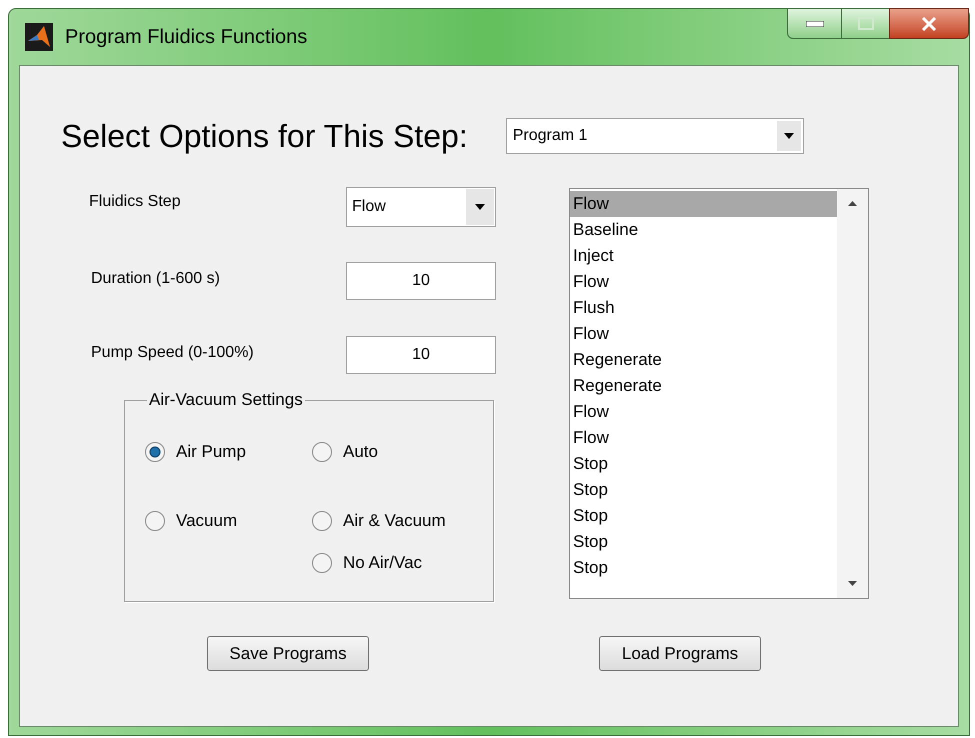 The image size is (975, 738). Describe the element at coordinates (703, 256) in the screenshot. I see `list-item: Inject` at that location.